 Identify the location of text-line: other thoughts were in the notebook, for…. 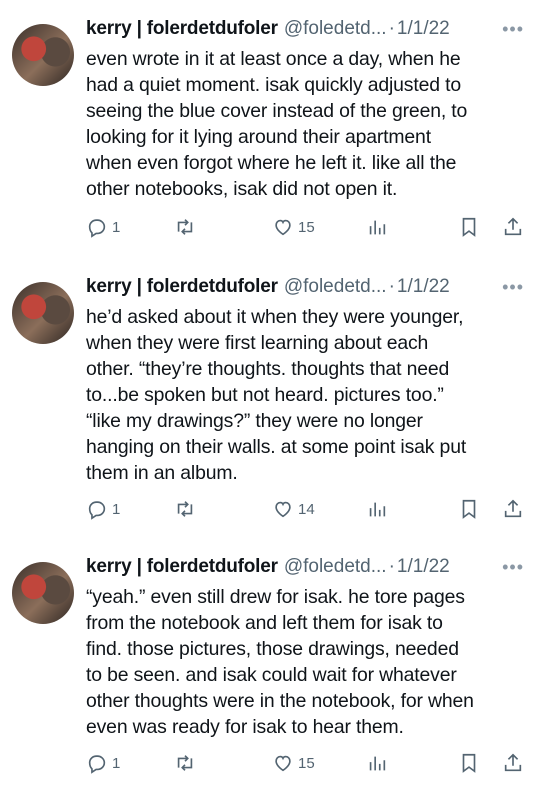
(280, 701).